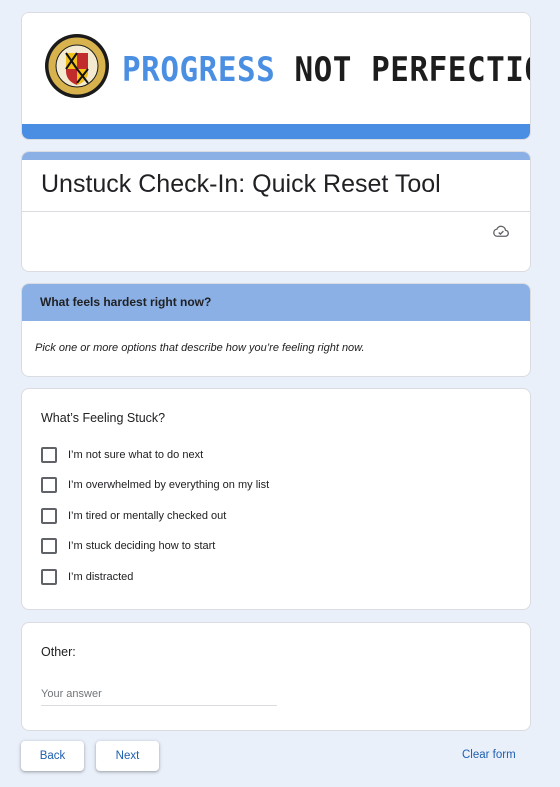  I want to click on option-stuck-deciding: I’m stuck deciding how to start, so click(128, 546).